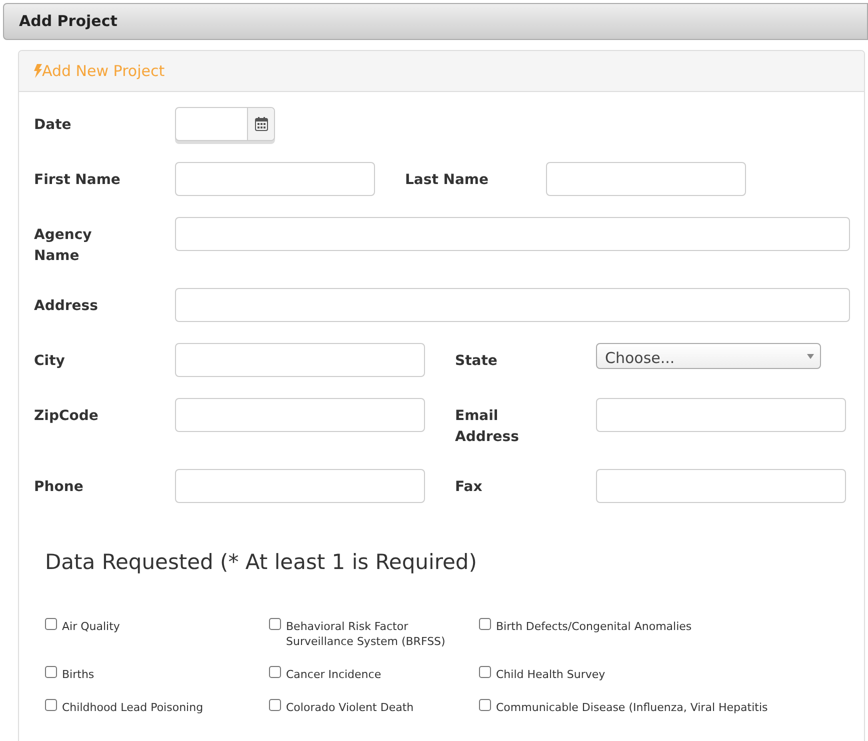 The image size is (868, 741). I want to click on panel-title: Add New Project, so click(103, 71).